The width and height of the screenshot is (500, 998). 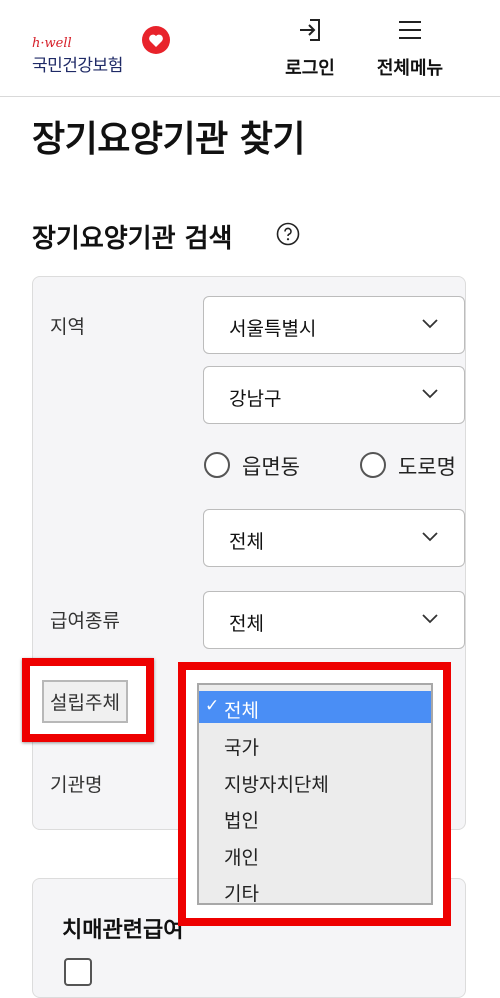 I want to click on region-district-select: 강남구, so click(x=334, y=395).